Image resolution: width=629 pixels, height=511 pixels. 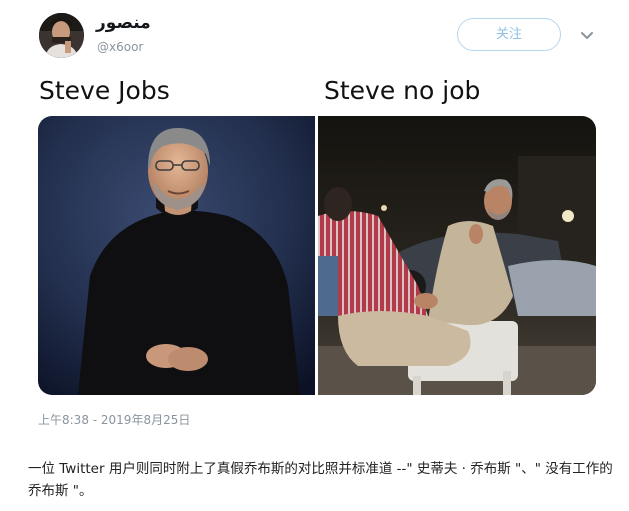 I want to click on follow-button: 关注, so click(x=509, y=34).